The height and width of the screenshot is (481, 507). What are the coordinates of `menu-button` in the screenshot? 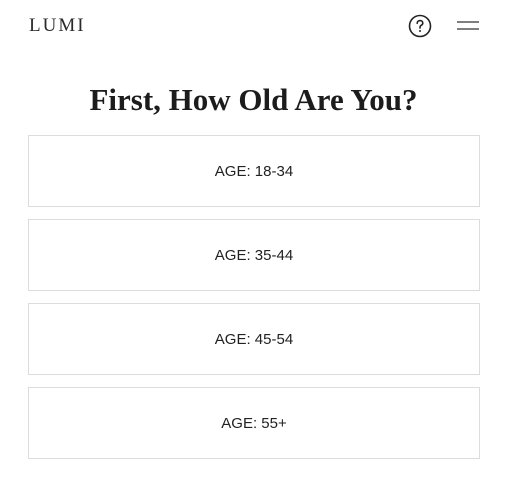 It's located at (468, 26).